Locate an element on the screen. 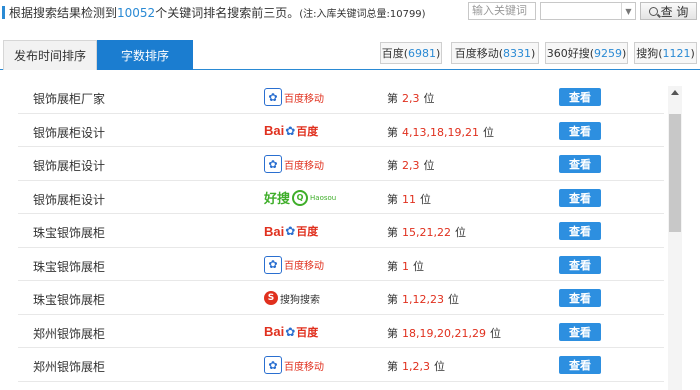 The height and width of the screenshot is (390, 700). rank-positions: 1 is located at coordinates (405, 266).